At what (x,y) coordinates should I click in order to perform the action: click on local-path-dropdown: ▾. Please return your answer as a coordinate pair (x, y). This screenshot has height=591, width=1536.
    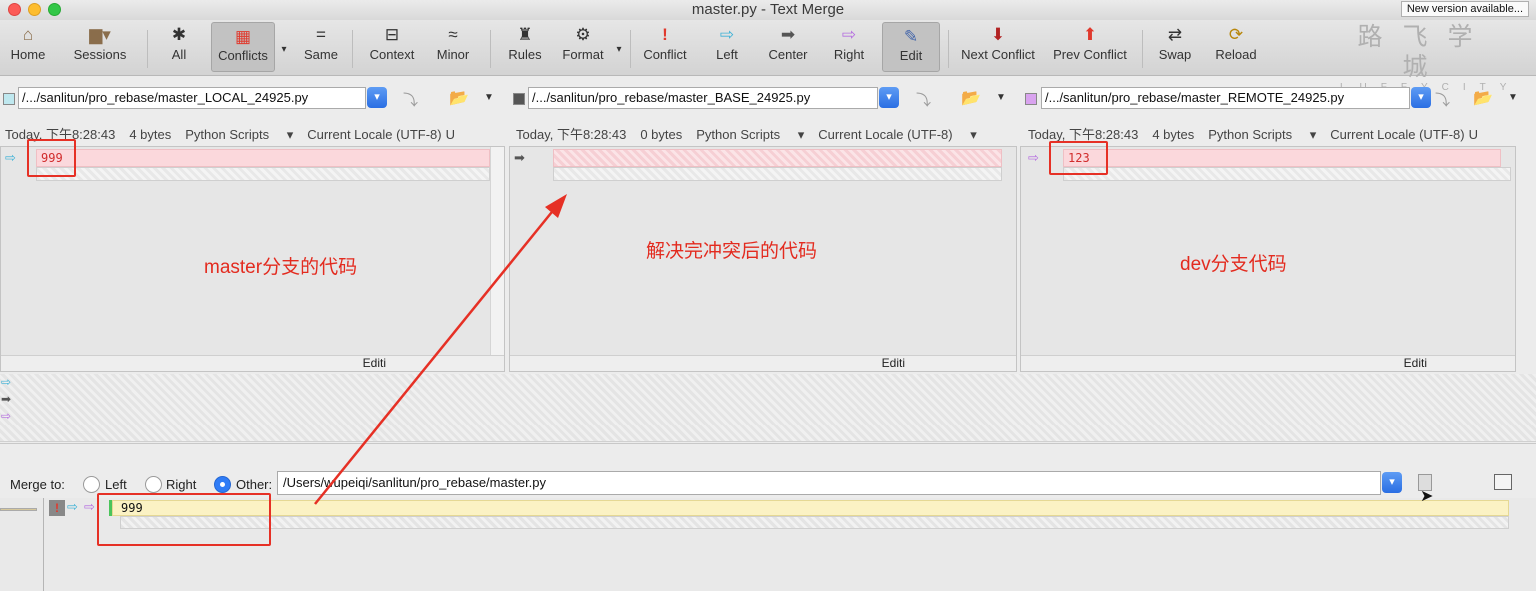
    Looking at the image, I should click on (377, 97).